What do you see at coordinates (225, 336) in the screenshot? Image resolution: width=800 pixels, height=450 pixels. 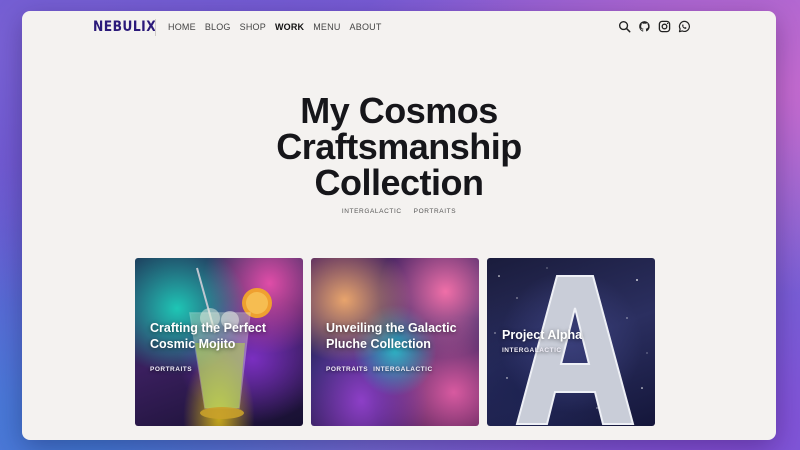 I see `card-title: Crafting the Perfect Cosmic Mojito` at bounding box center [225, 336].